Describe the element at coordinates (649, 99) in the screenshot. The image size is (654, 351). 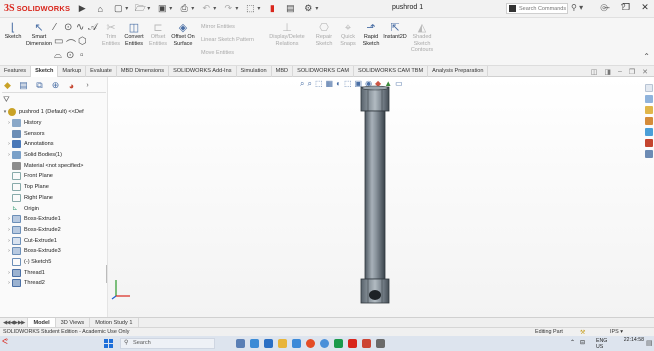
I see `resources-icon` at that location.